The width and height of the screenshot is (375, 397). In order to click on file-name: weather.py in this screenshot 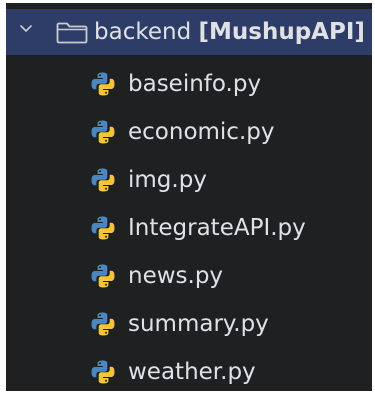, I will do `click(192, 372)`.